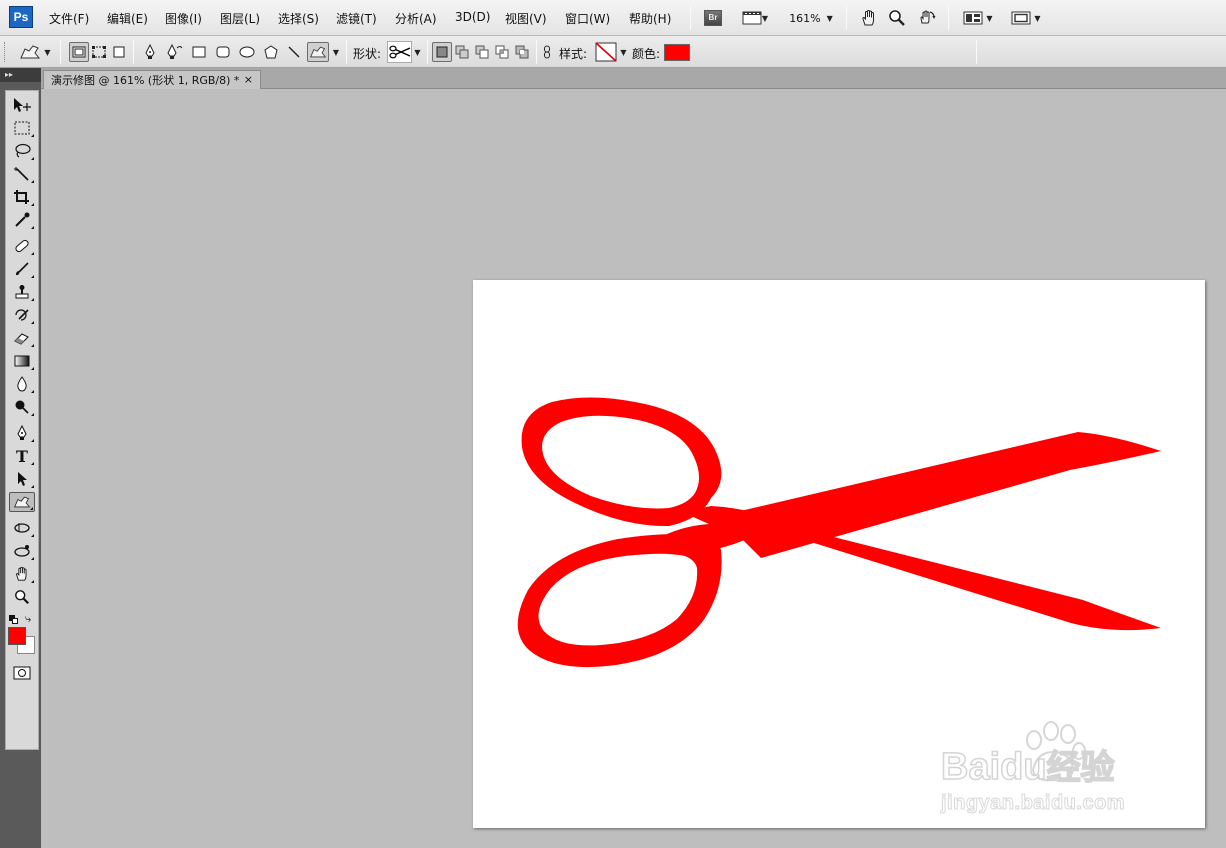  I want to click on path-selection-tool, so click(22, 479).